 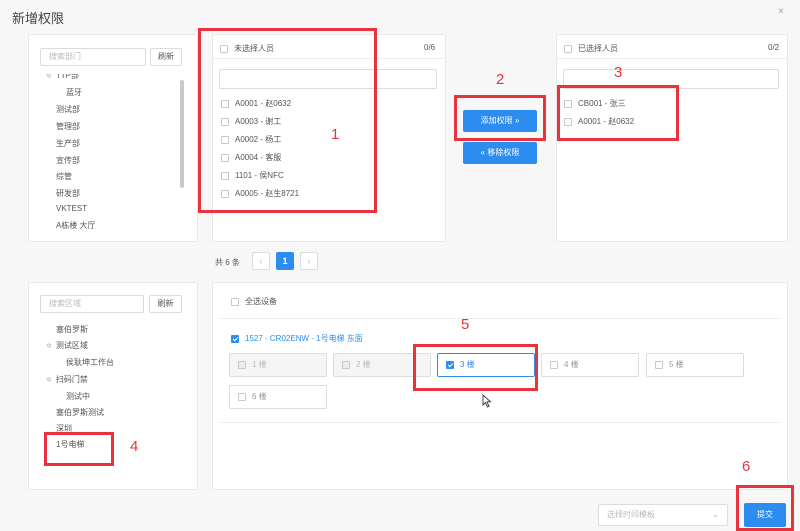 I want to click on department-tree-item: 蓝牙, so click(x=74, y=92).